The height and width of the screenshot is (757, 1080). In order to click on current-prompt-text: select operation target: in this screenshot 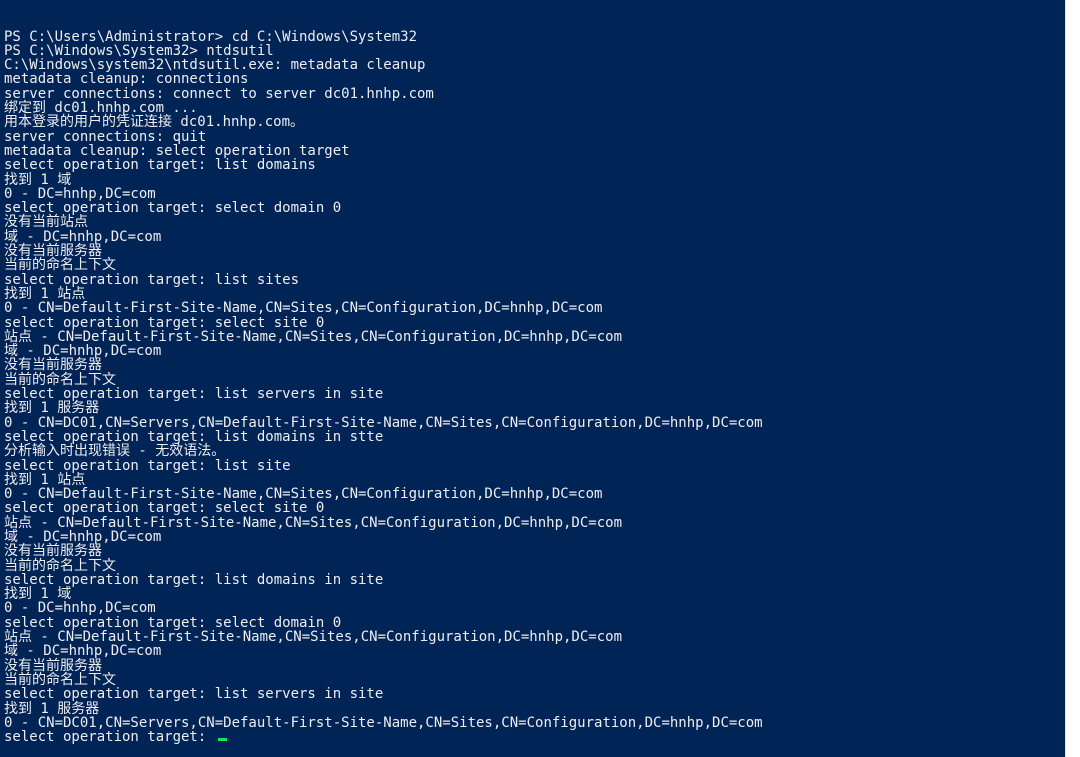, I will do `click(109, 737)`.